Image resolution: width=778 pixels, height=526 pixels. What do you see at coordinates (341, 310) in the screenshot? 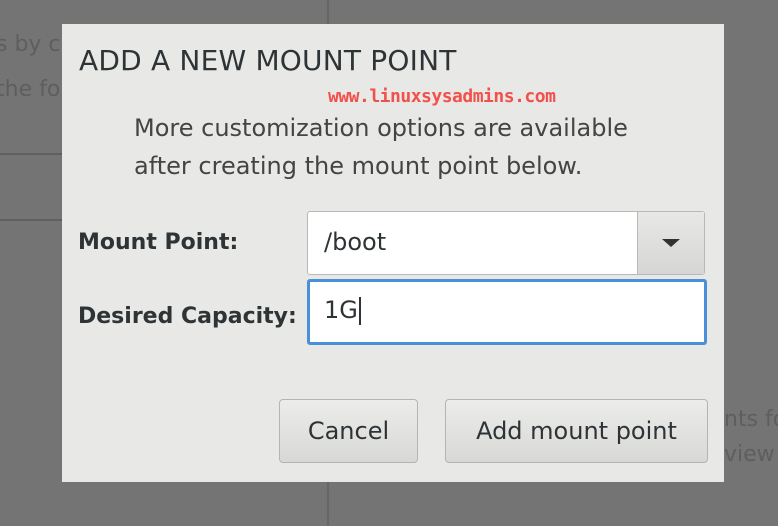
I see `capacity-value: 1G` at bounding box center [341, 310].